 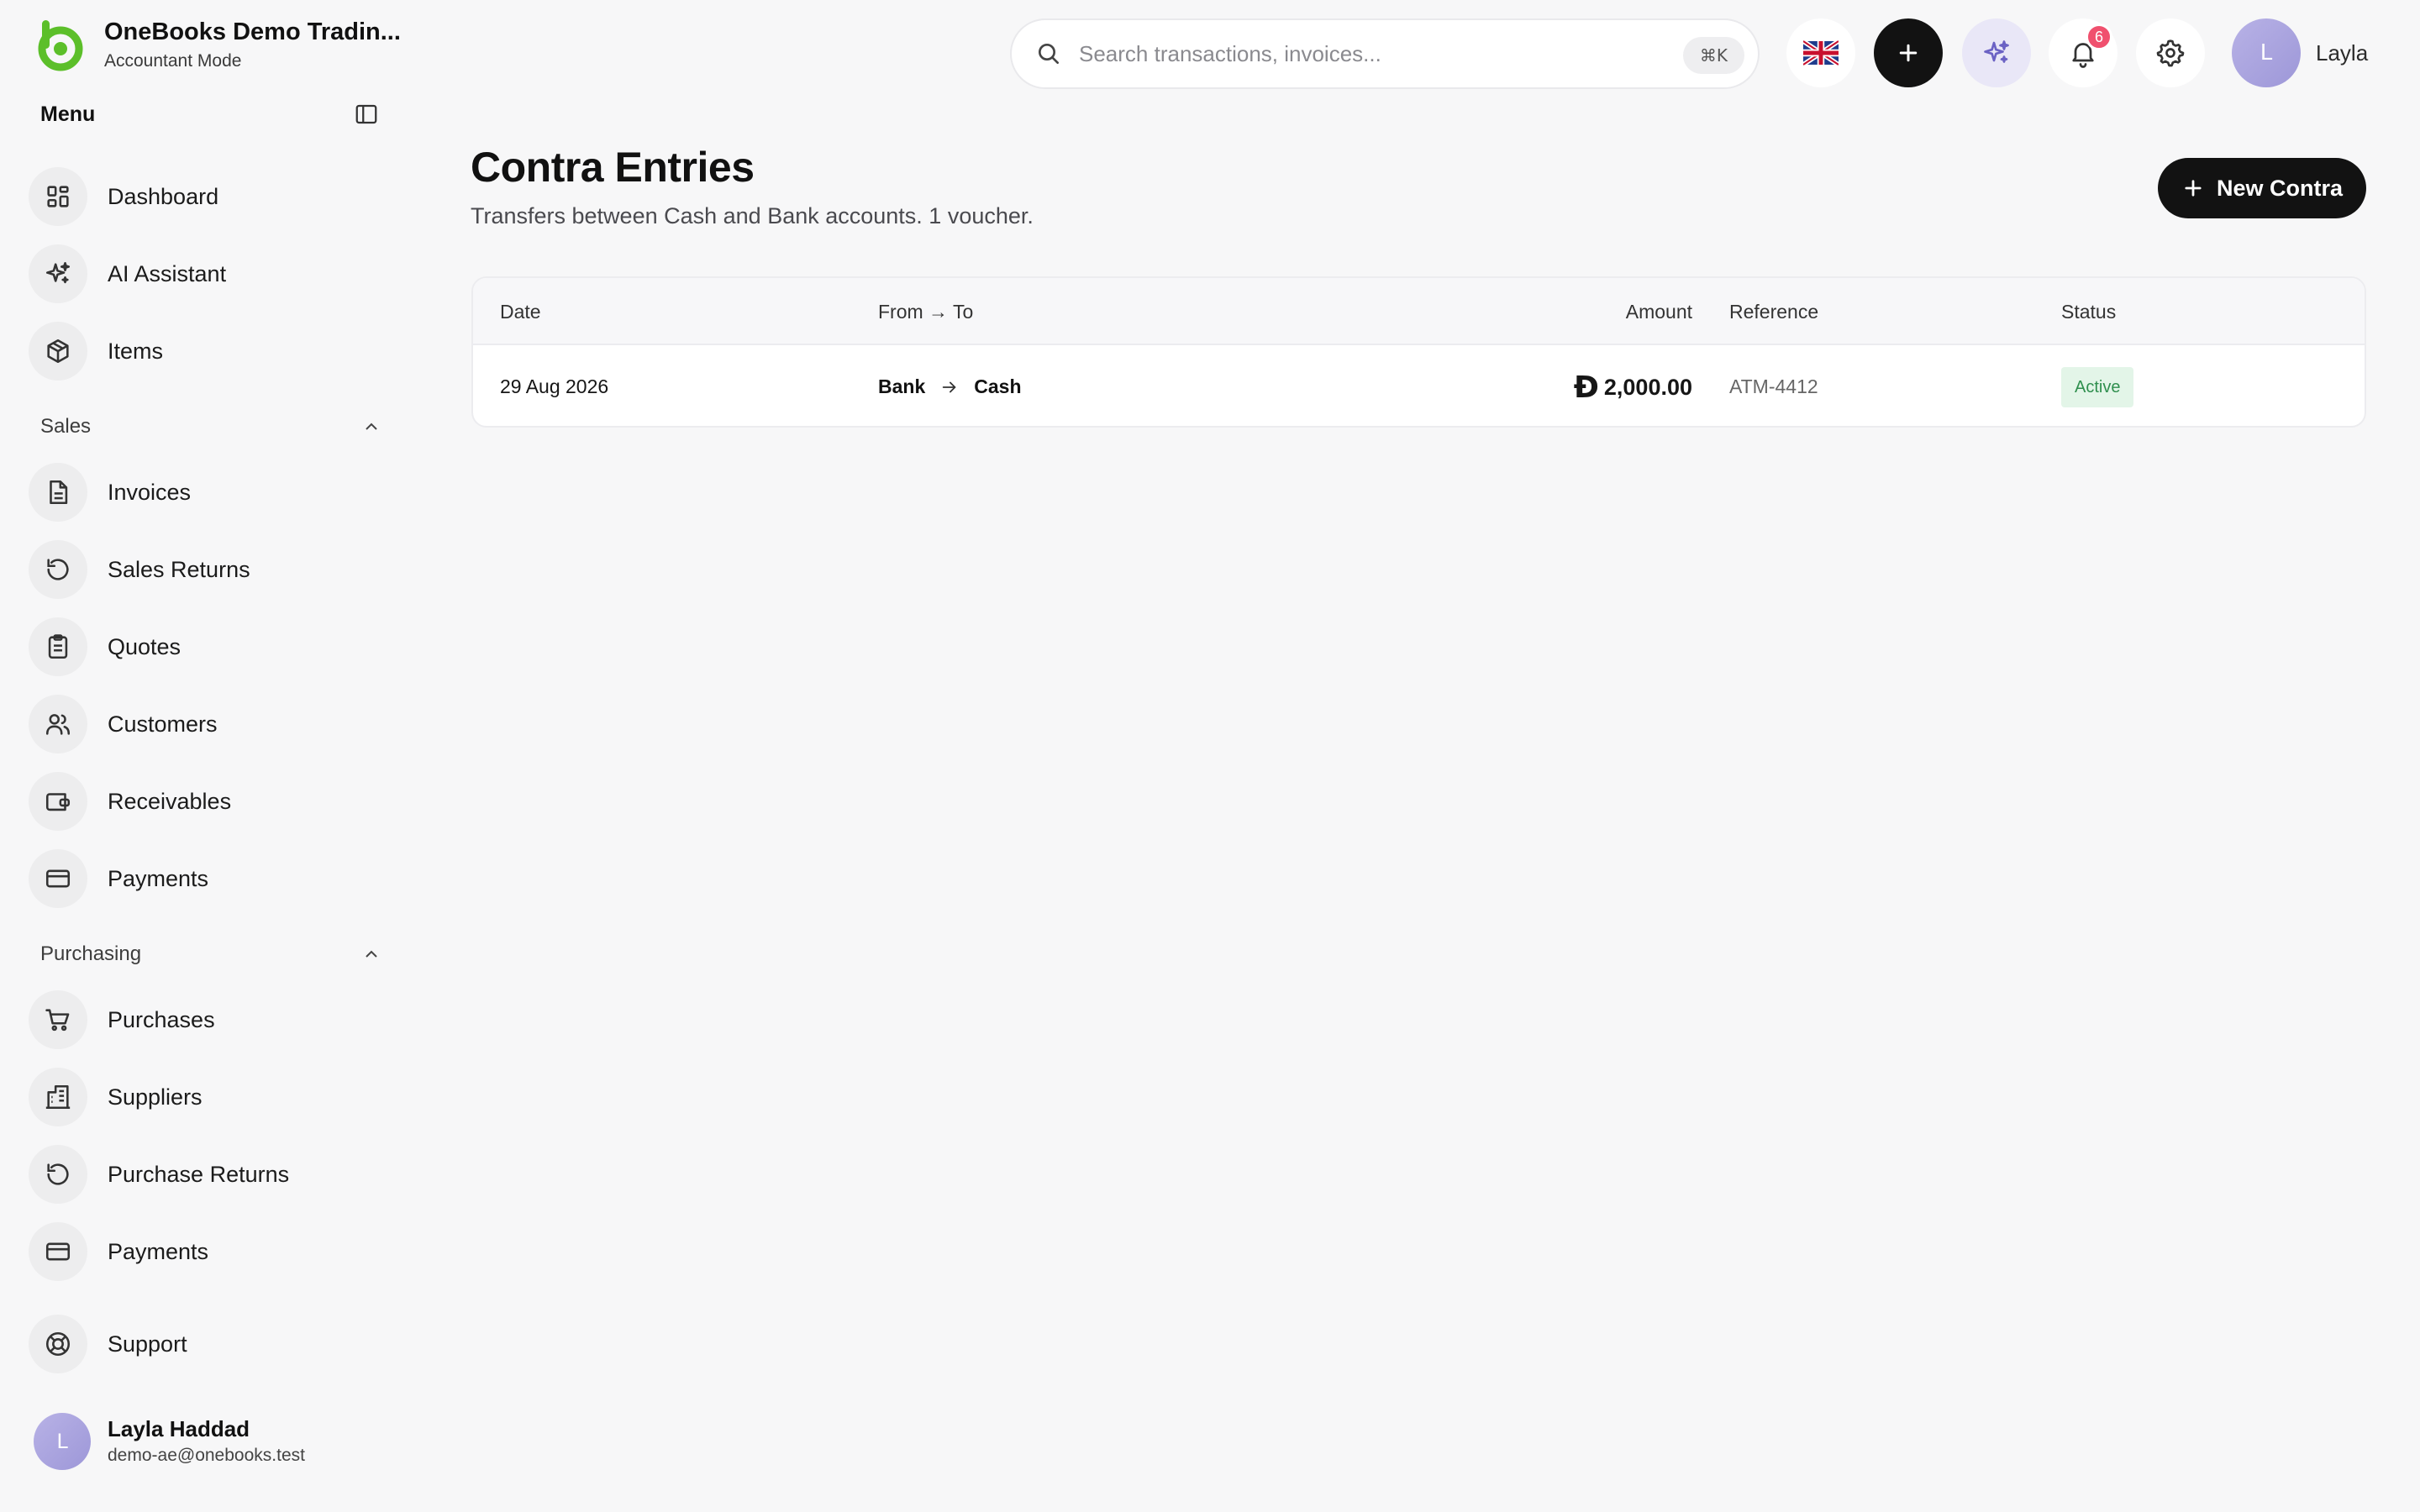 I want to click on cell-amount: Ð 2,000.00, so click(x=1633, y=387).